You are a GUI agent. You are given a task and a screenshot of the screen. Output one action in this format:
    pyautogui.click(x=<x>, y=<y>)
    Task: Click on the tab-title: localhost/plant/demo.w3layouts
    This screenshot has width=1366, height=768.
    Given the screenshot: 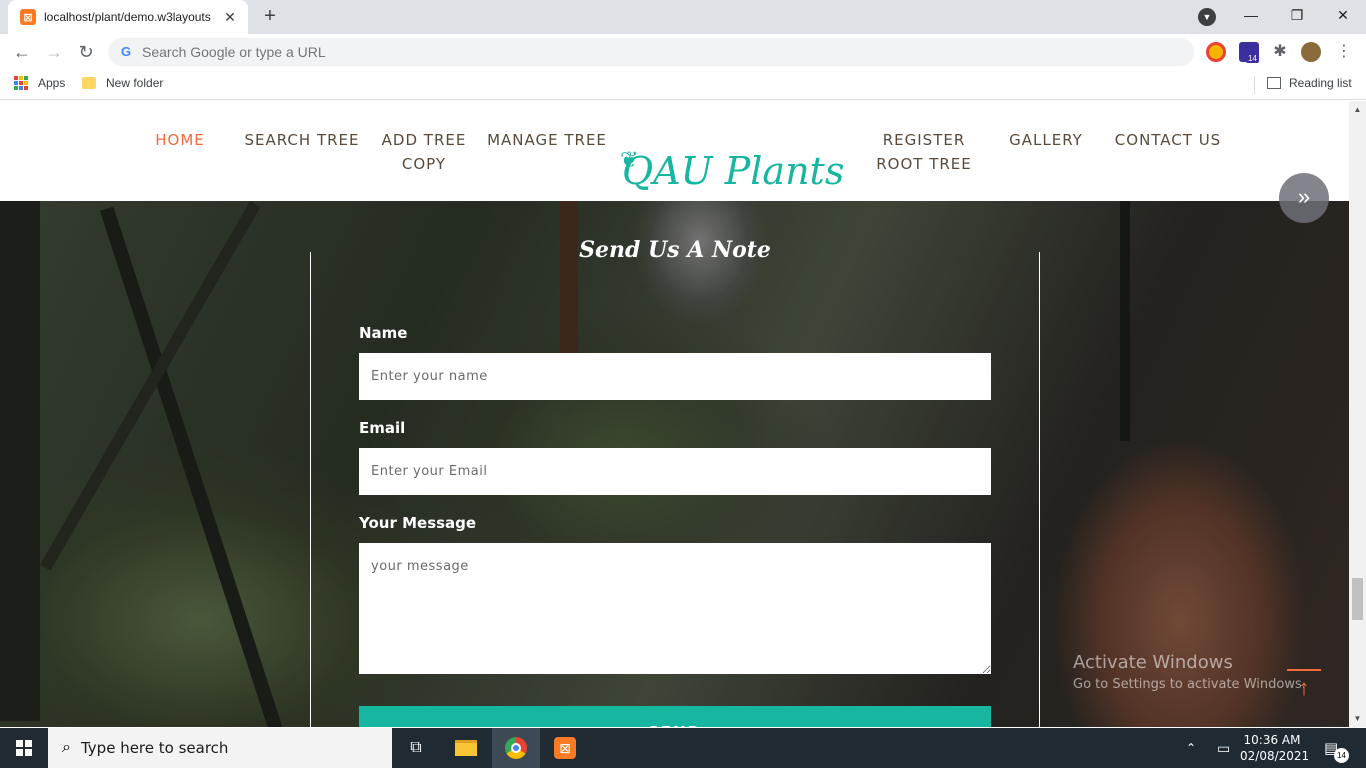 What is the action you would take?
    pyautogui.click(x=127, y=17)
    